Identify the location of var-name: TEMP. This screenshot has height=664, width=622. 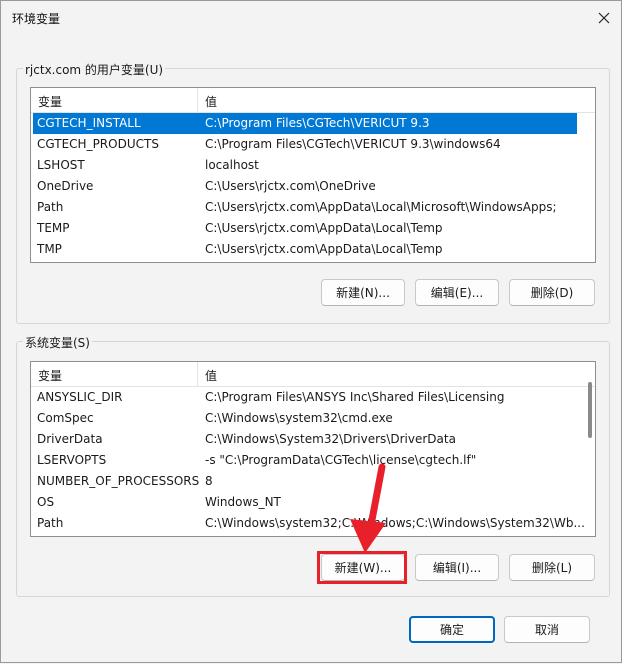
(53, 228).